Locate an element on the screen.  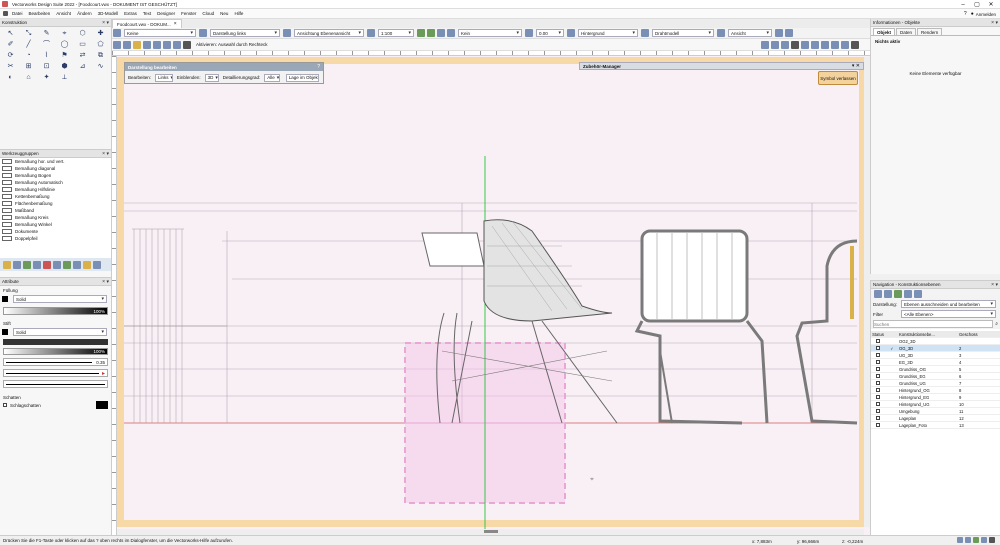
dialog-help-icon: ? is located at coordinates (318, 67).